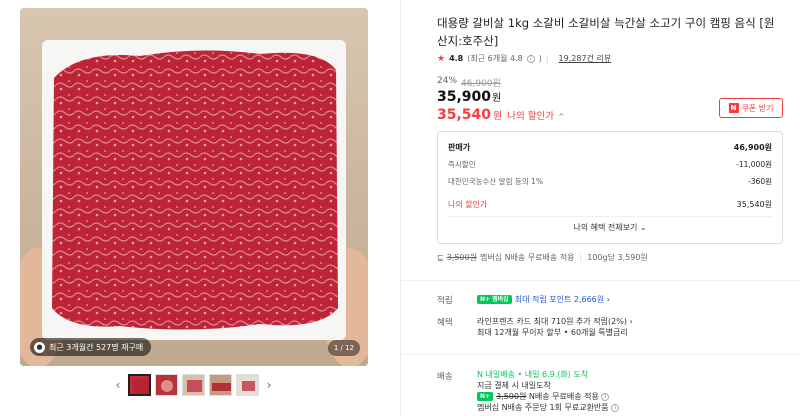 The image size is (800, 416). Describe the element at coordinates (511, 396) in the screenshot. I see `delivery-original-fee: 3,500원` at that location.